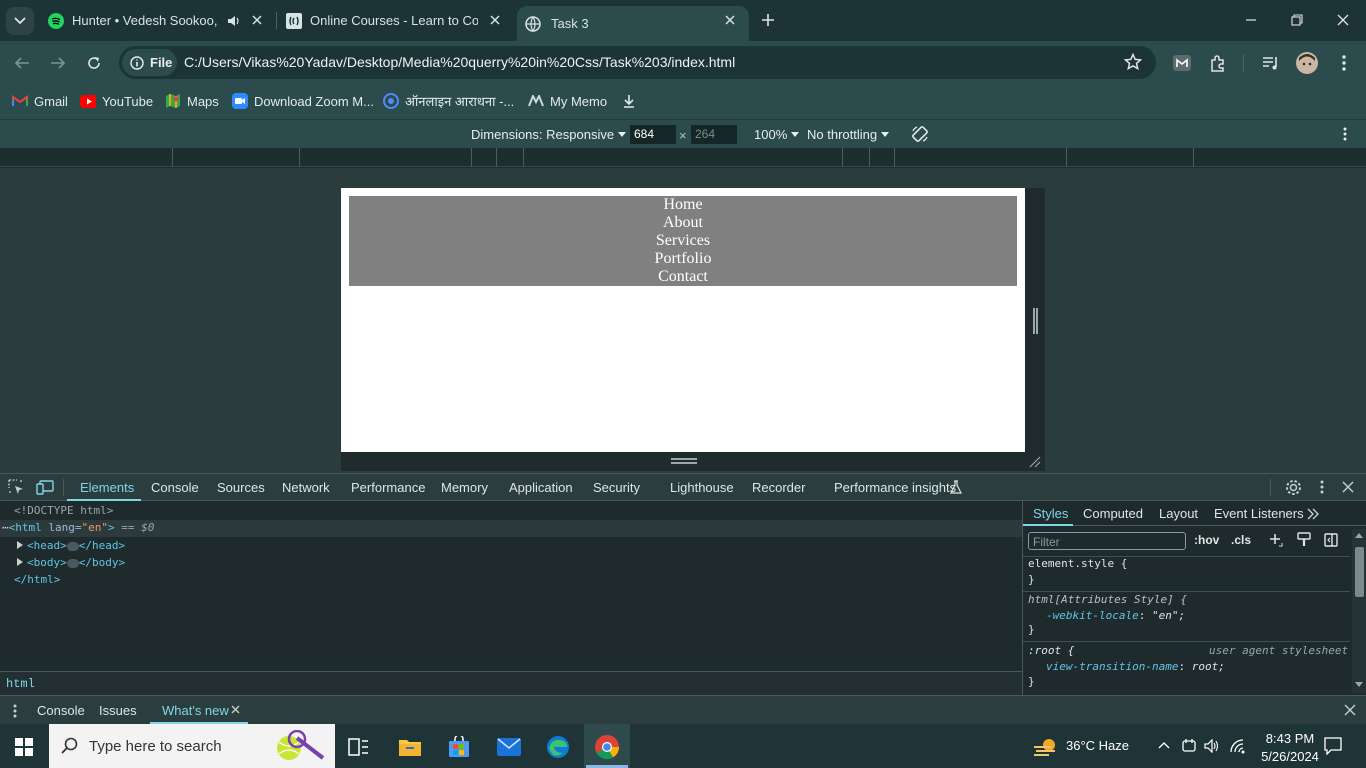  I want to click on breadcrumb-item-html: html, so click(20, 684).